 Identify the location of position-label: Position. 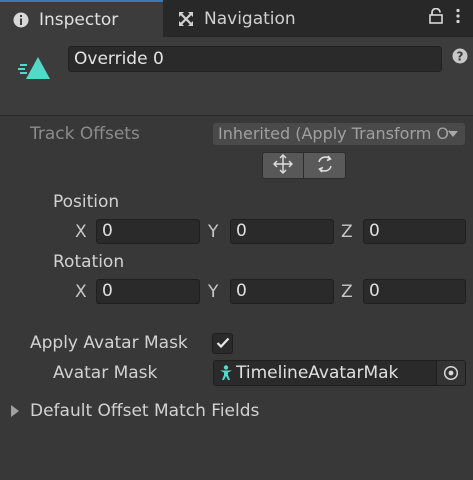
(86, 202).